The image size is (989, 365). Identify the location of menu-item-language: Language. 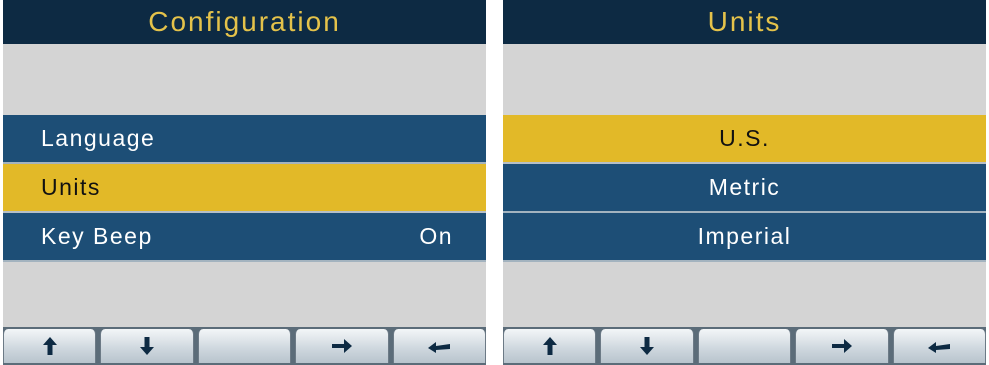
(244, 139).